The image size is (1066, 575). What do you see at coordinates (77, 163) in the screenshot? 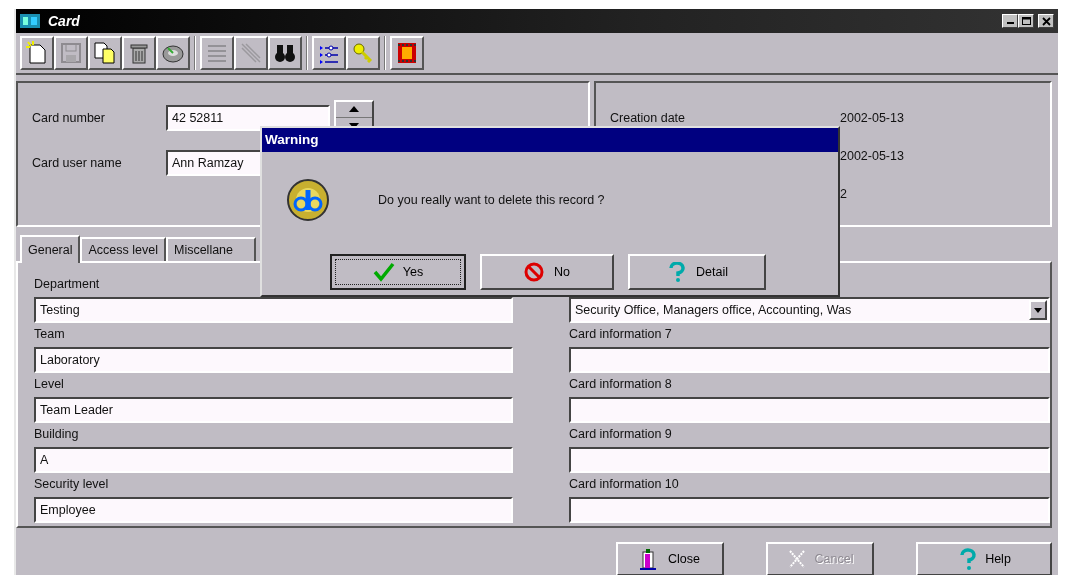
I see `field-label: Card user name` at bounding box center [77, 163].